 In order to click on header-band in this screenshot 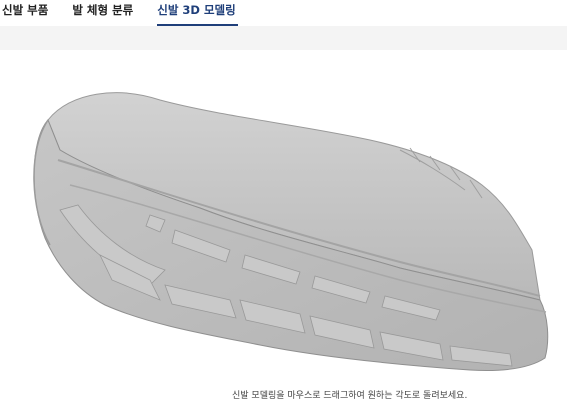, I will do `click(283, 38)`.